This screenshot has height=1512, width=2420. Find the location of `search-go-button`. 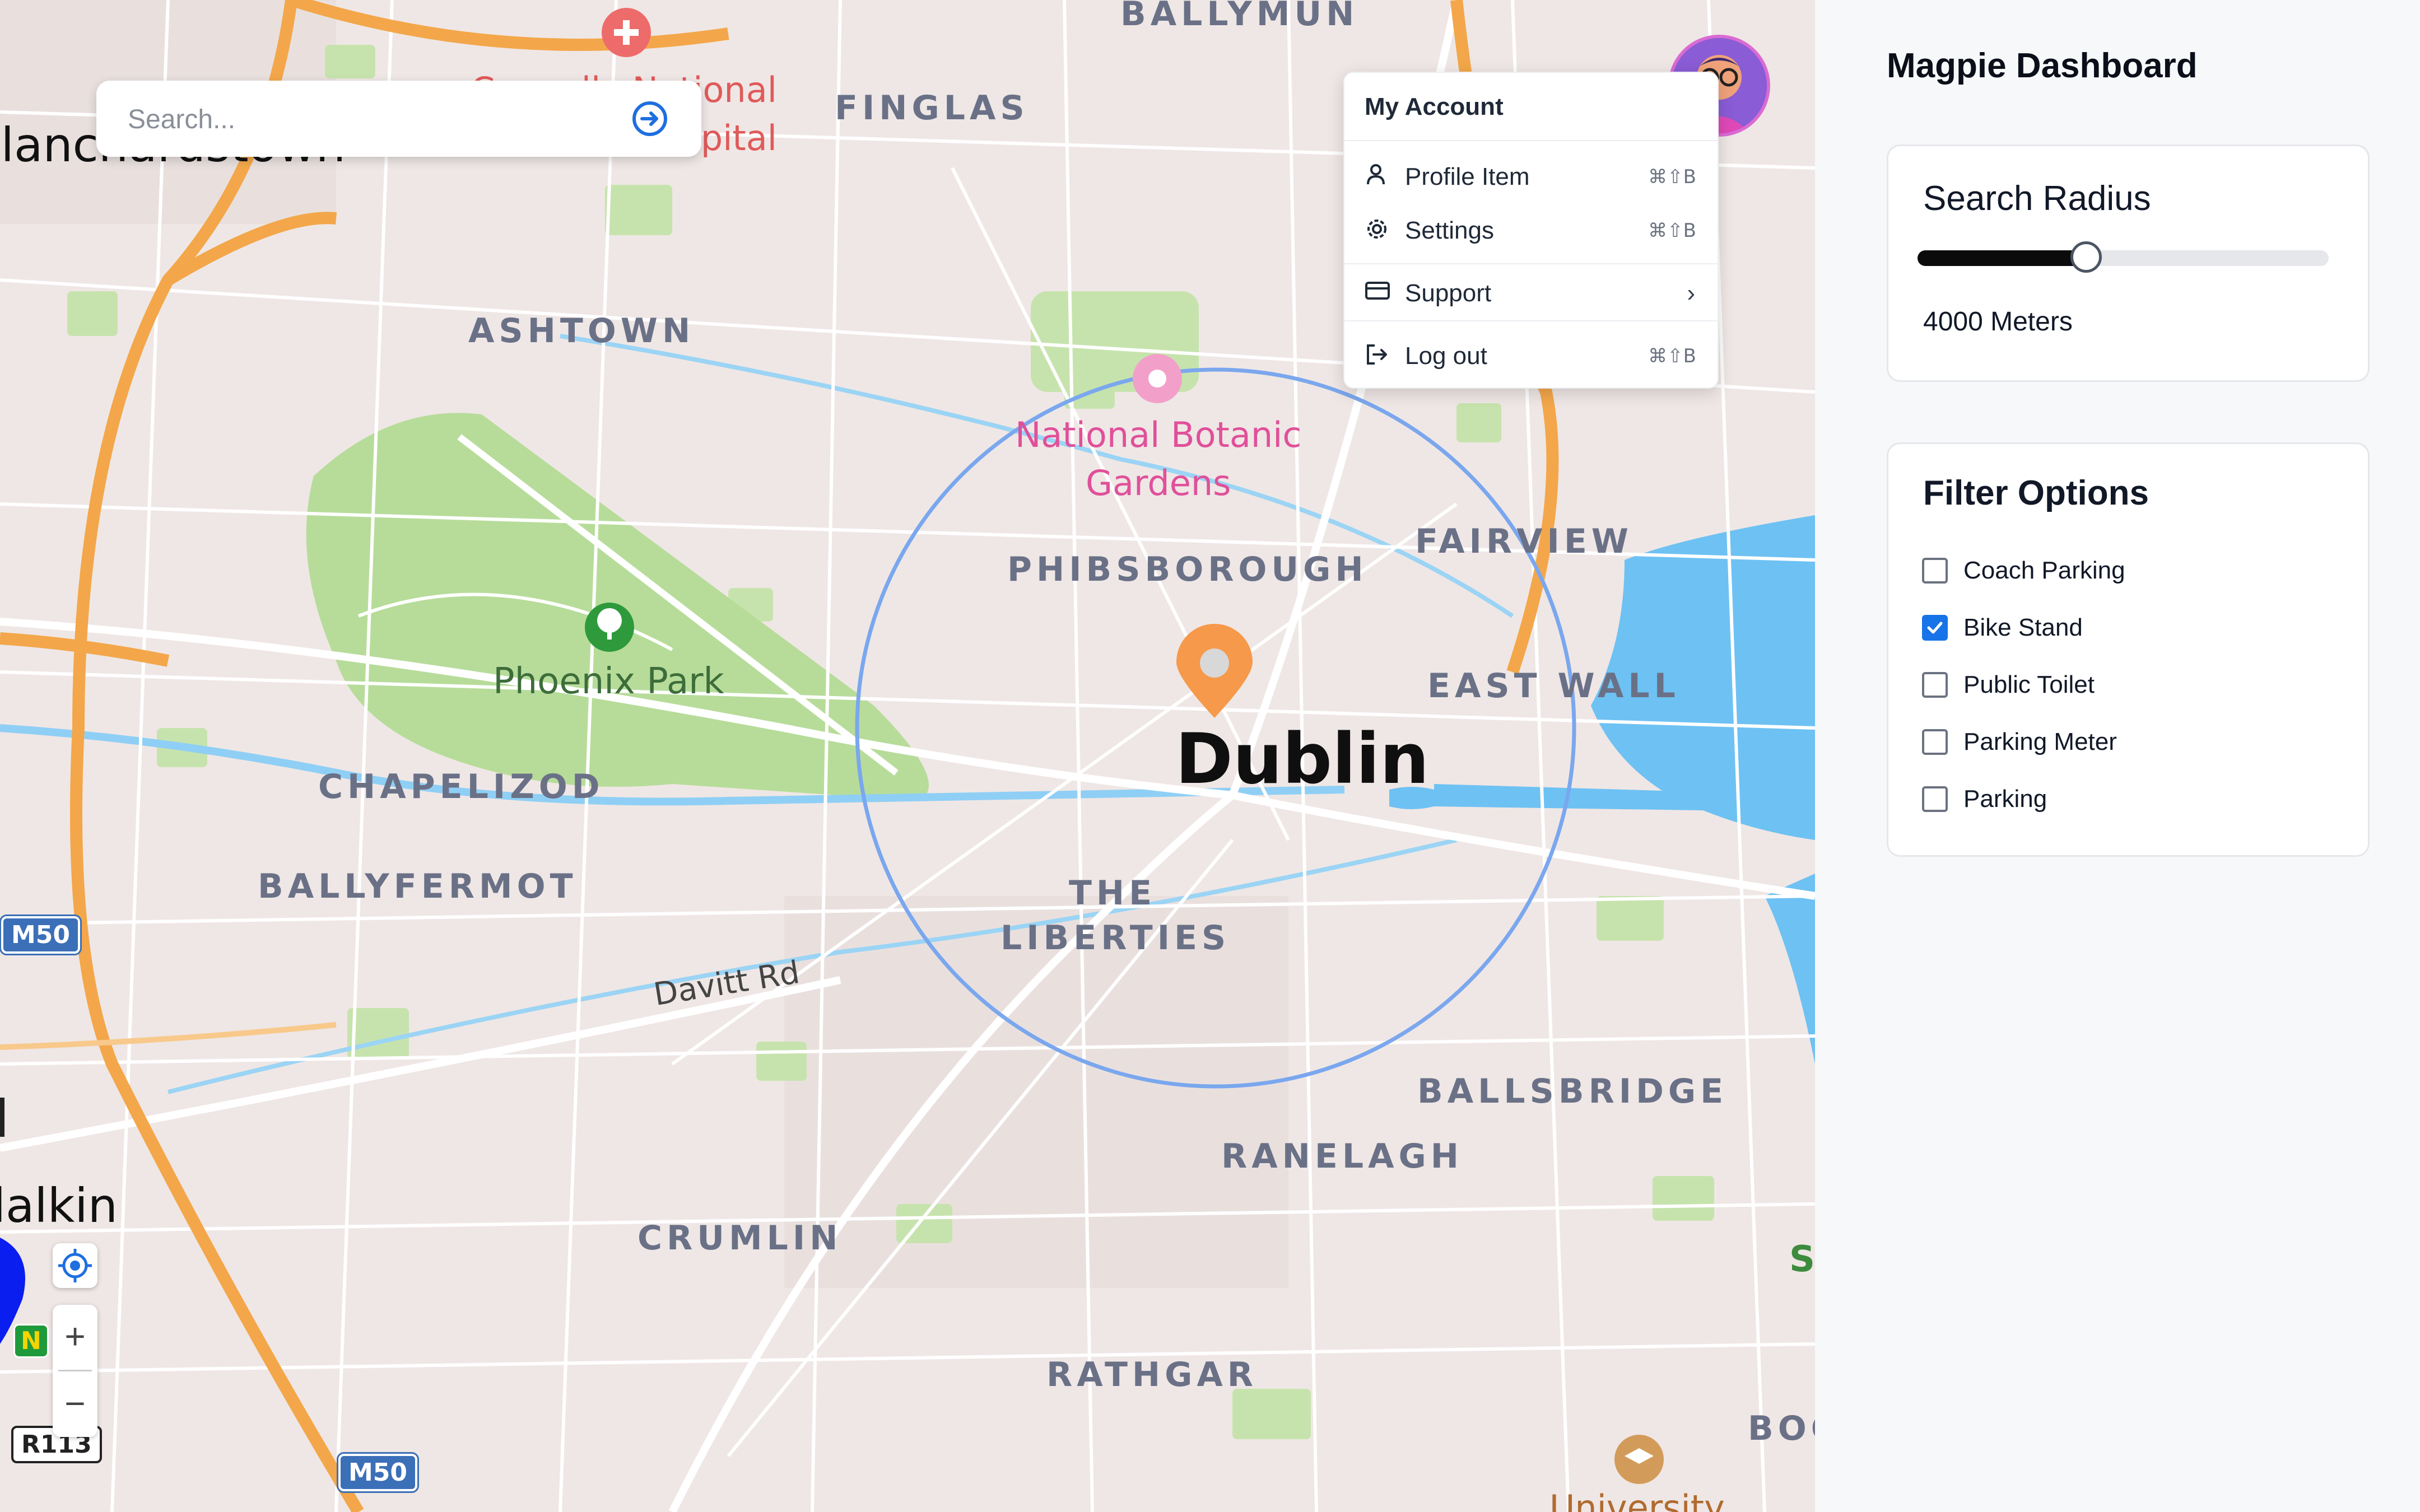

search-go-button is located at coordinates (650, 119).